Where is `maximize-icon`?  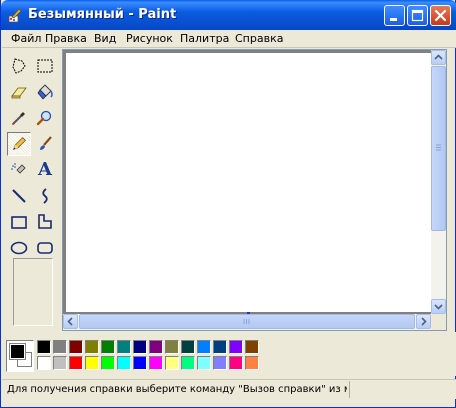 maximize-icon is located at coordinates (417, 15).